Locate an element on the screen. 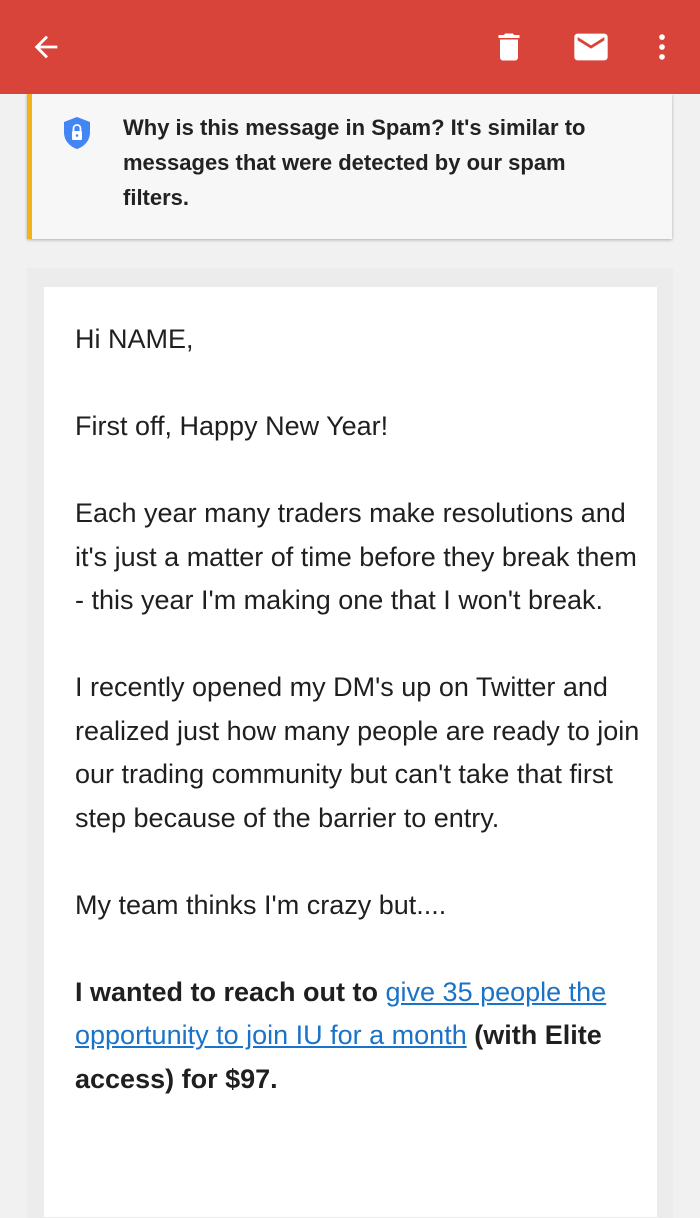 The height and width of the screenshot is (1218, 700). mail-icon is located at coordinates (591, 47).